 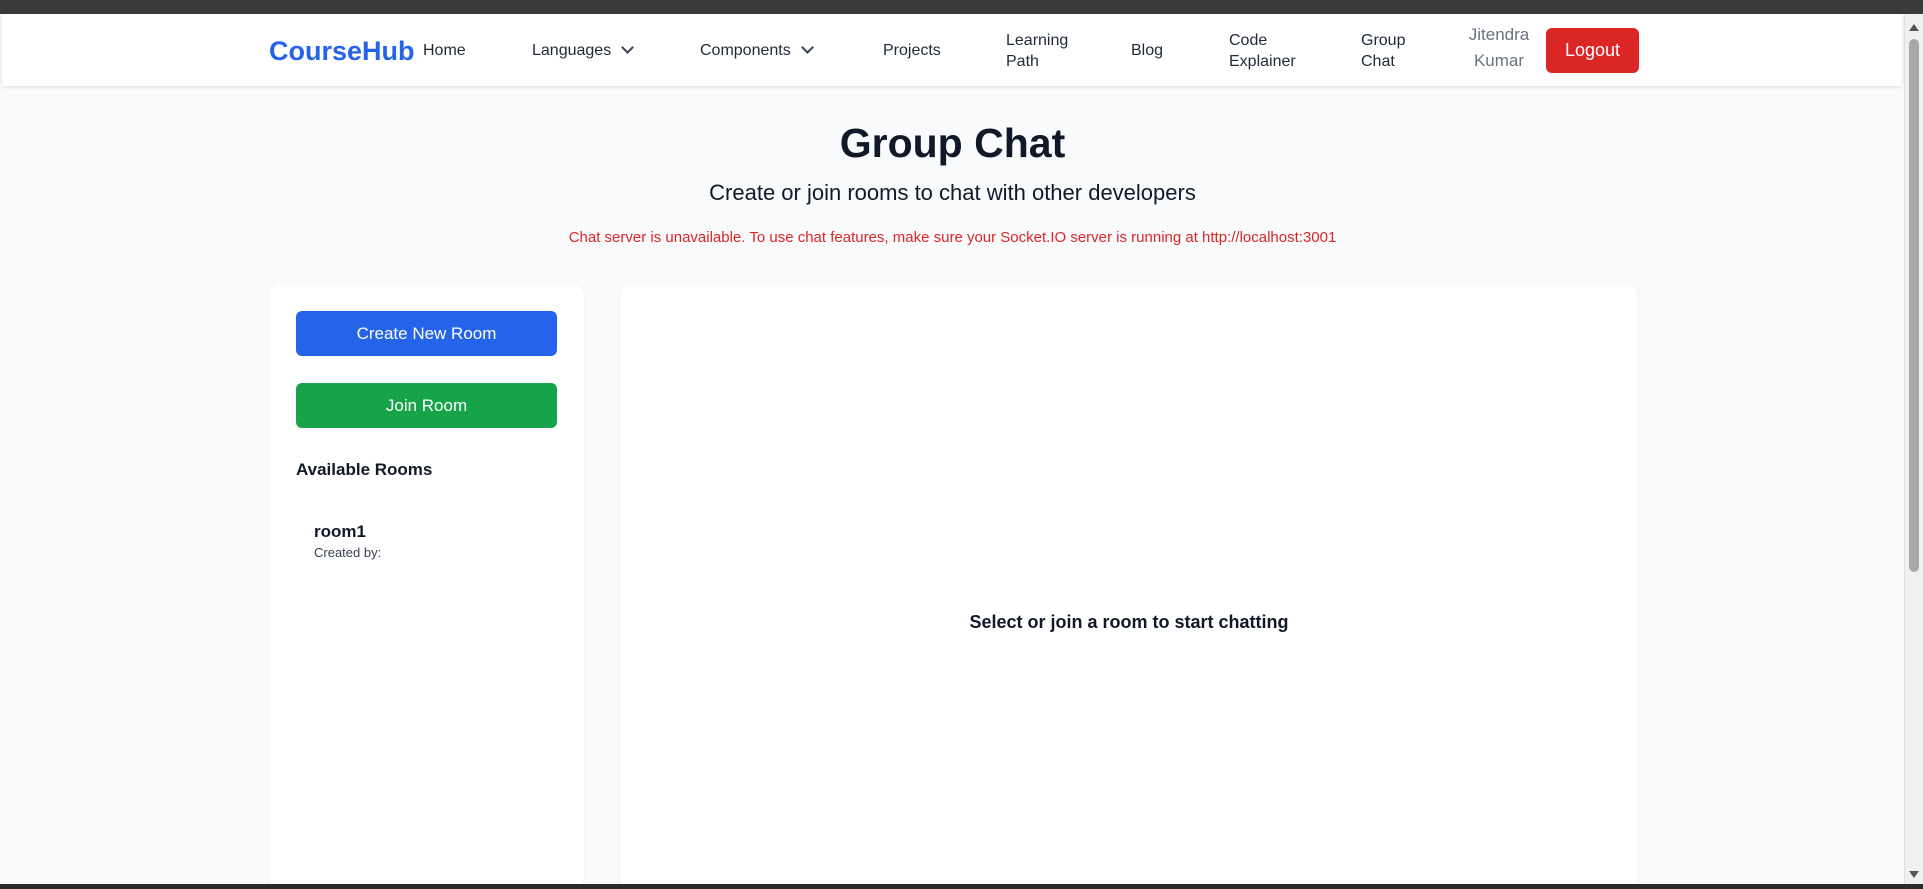 I want to click on window-bottom-border, so click(x=961, y=886).